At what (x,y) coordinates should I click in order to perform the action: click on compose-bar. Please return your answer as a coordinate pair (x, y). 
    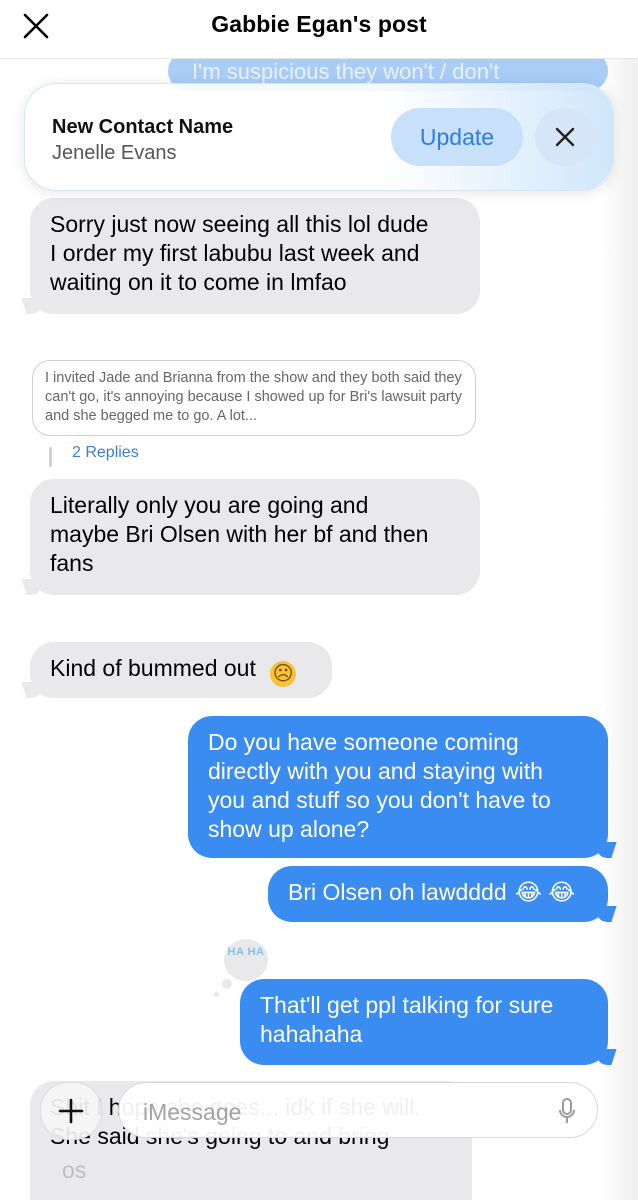
    Looking at the image, I should click on (319, 1110).